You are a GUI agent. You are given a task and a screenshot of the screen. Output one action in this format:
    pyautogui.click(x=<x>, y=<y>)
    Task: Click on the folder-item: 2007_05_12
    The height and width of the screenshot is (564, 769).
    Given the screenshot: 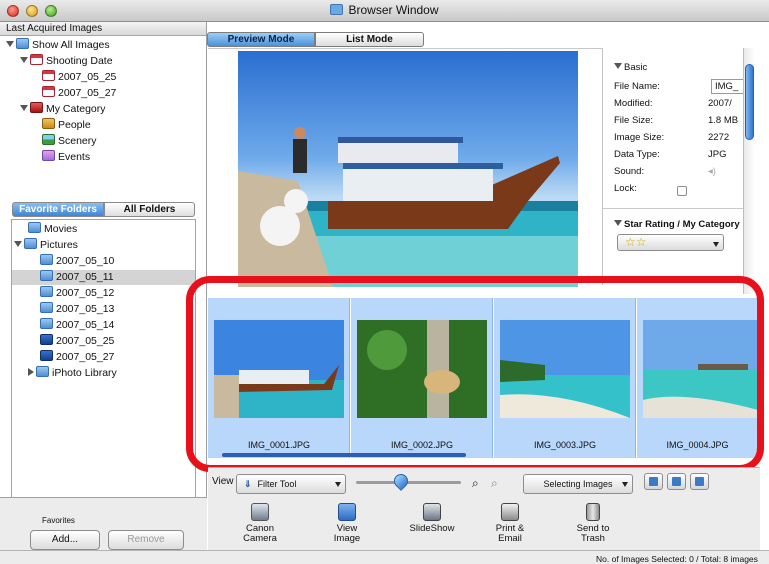 What is the action you would take?
    pyautogui.click(x=77, y=293)
    